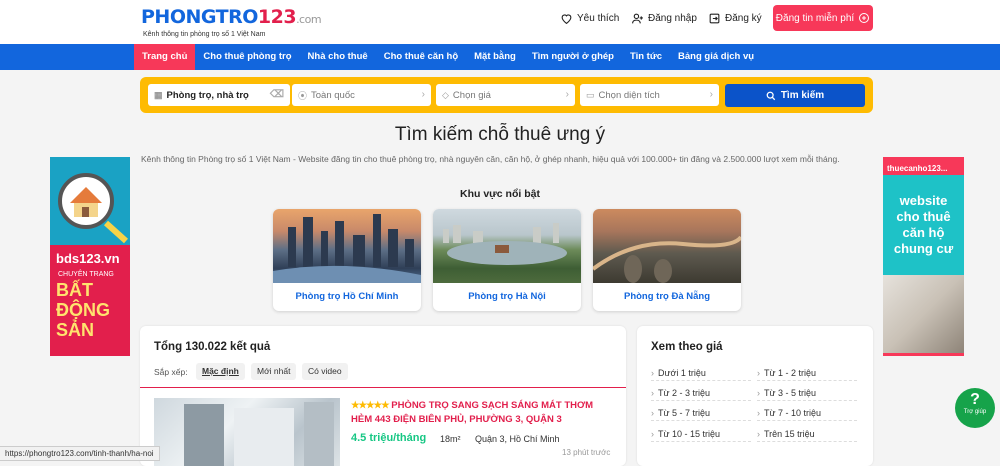 Image resolution: width=1000 pixels, height=466 pixels. What do you see at coordinates (220, 371) in the screenshot?
I see `sort-default-button: Mặc định` at bounding box center [220, 371].